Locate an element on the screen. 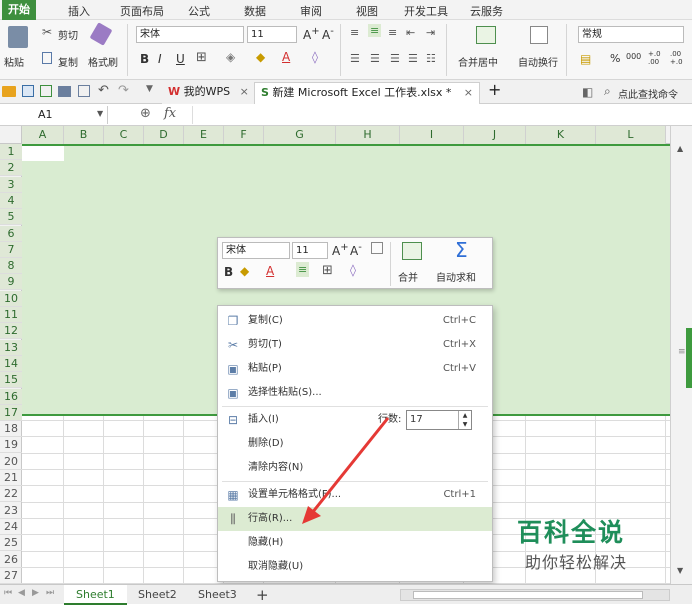 Image resolution: width=692 pixels, height=605 pixels. sheet-tab-3: Sheet3 is located at coordinates (217, 595).